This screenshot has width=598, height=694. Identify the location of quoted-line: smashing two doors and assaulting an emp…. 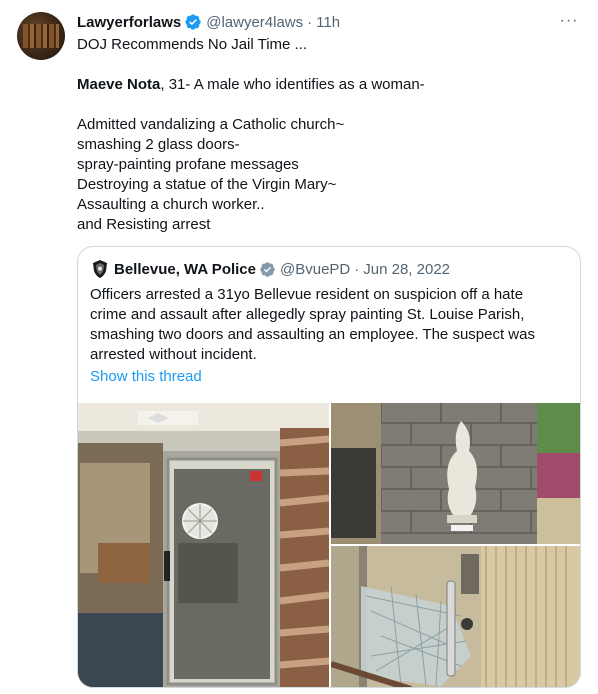
(312, 334).